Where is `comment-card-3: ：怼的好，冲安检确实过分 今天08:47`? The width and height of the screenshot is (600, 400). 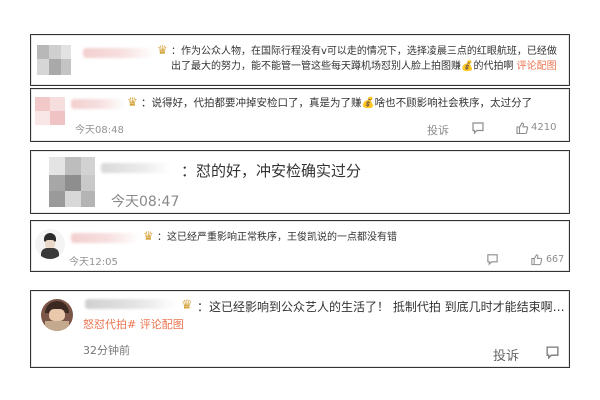 comment-card-3: ：怼的好，冲安检确实过分 今天08:47 is located at coordinates (300, 182).